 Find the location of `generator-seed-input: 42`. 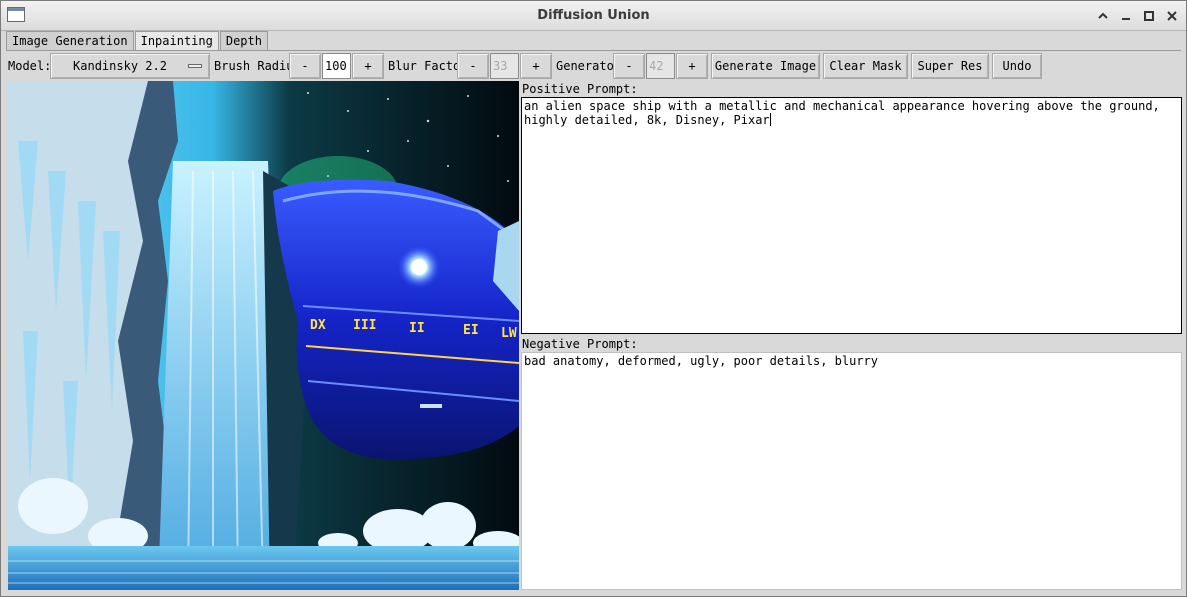

generator-seed-input: 42 is located at coordinates (660, 66).